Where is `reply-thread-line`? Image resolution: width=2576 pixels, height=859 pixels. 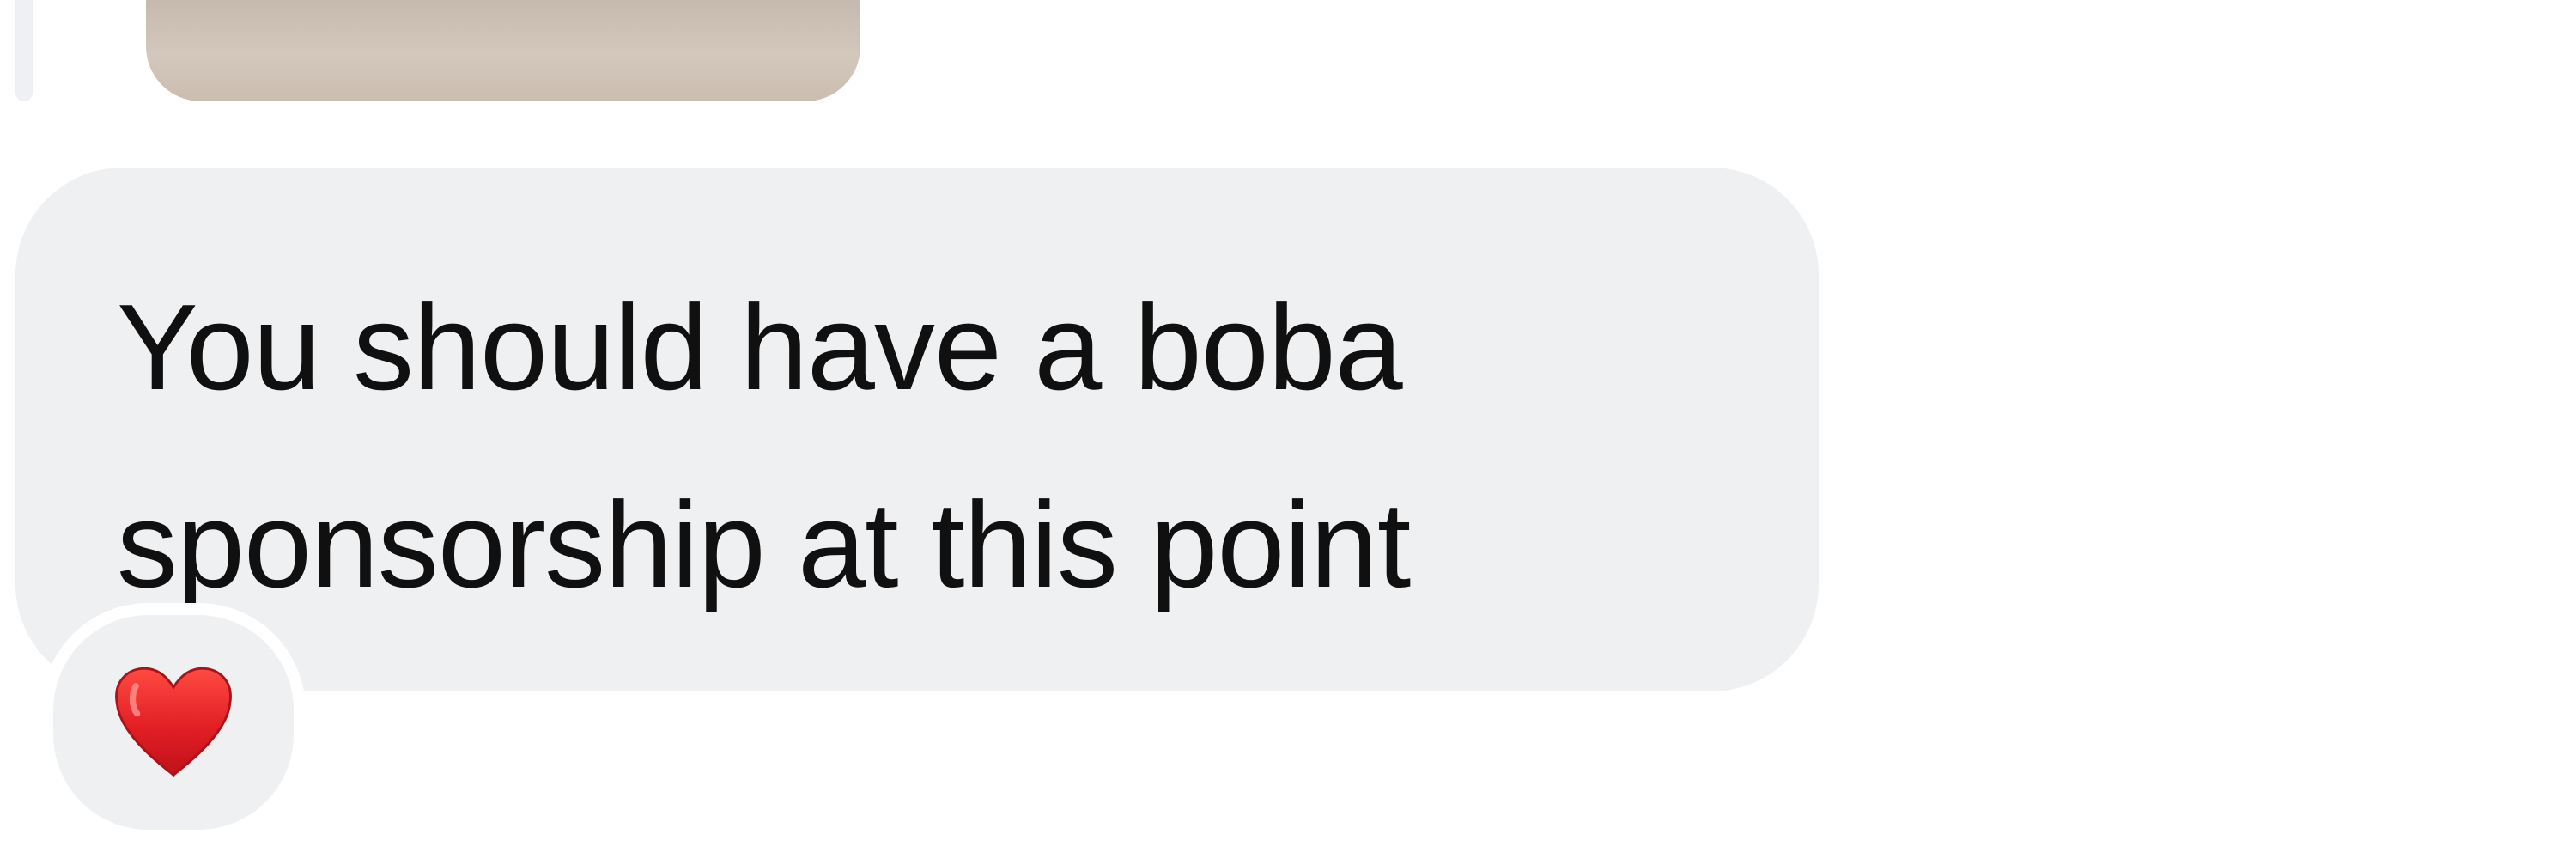
reply-thread-line is located at coordinates (24, 51).